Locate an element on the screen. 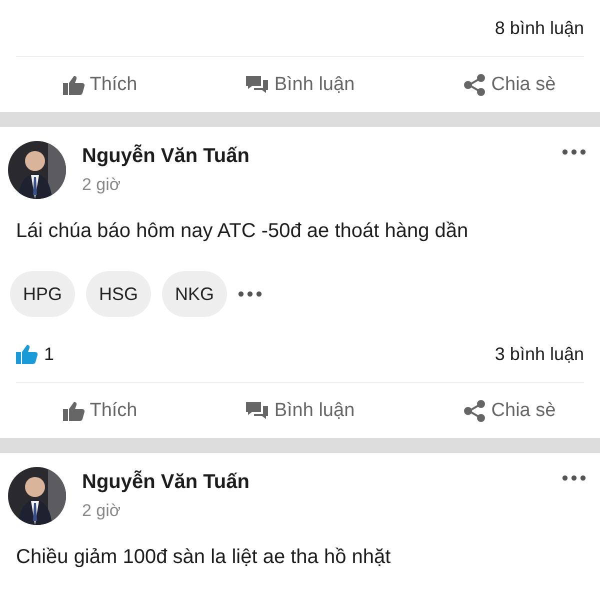  stock-tag: HPG is located at coordinates (43, 294).